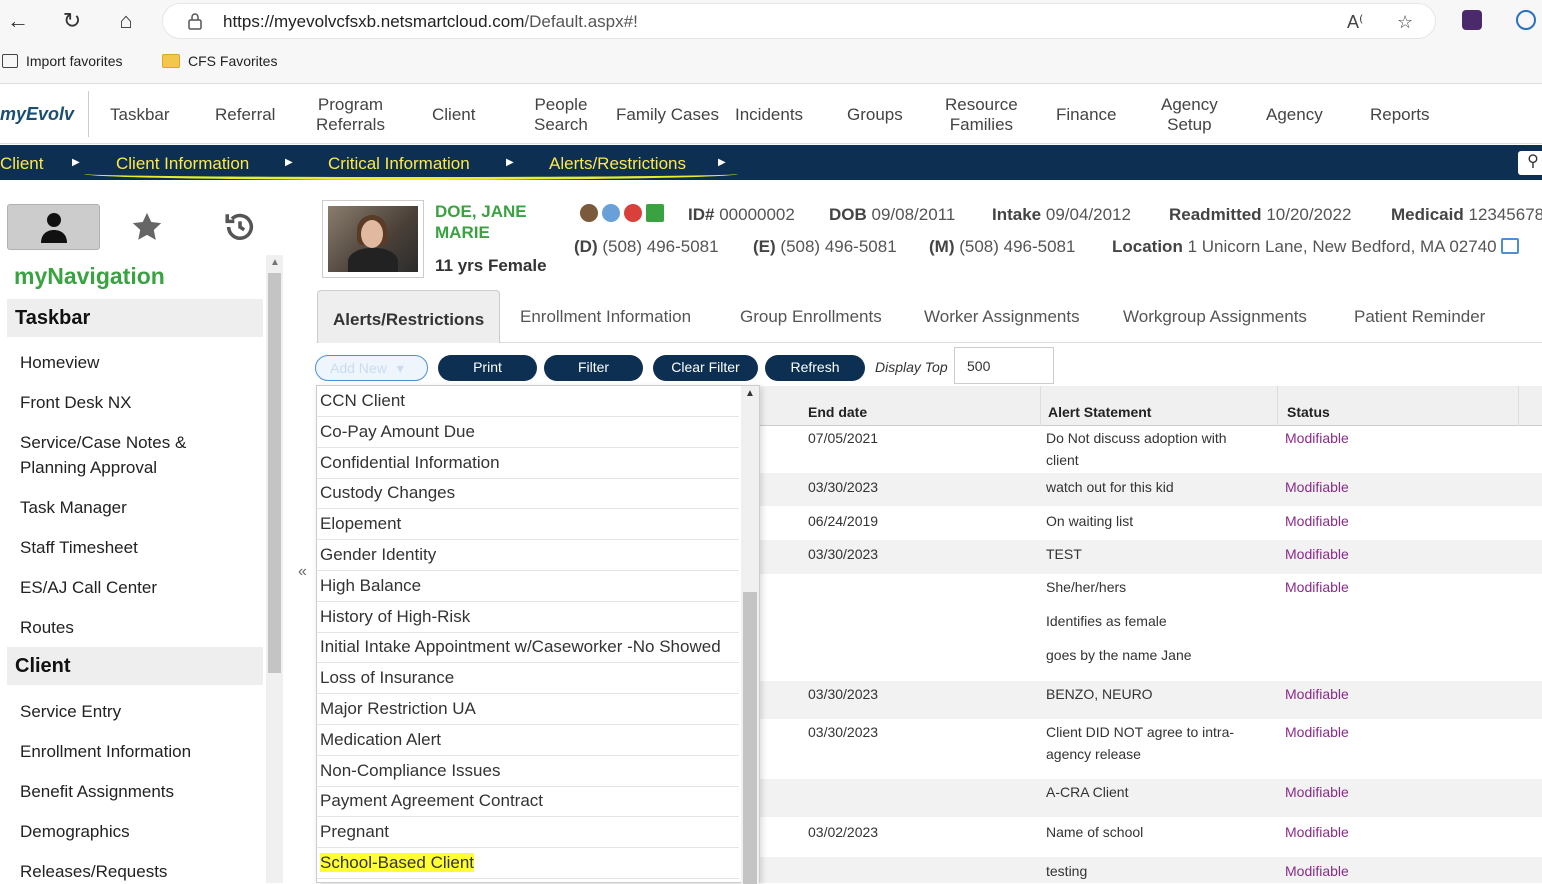  I want to click on link-task-manager: Task Manager, so click(73, 507).